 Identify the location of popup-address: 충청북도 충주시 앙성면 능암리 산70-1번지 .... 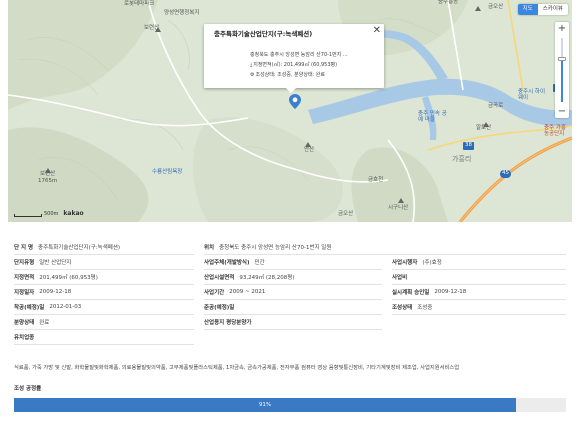
(299, 54).